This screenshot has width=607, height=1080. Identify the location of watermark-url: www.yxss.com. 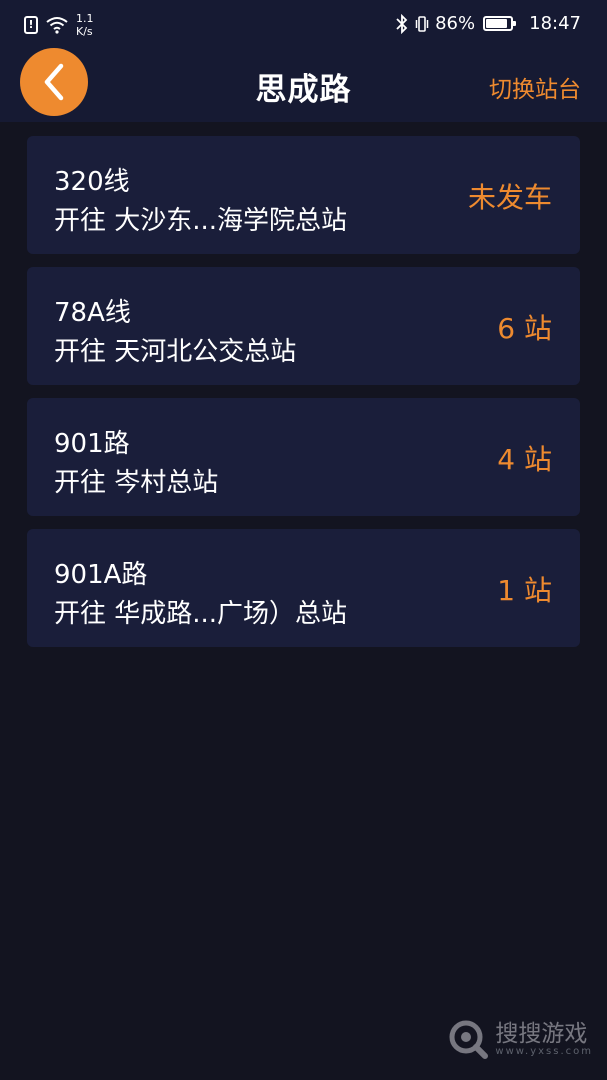
(544, 1051).